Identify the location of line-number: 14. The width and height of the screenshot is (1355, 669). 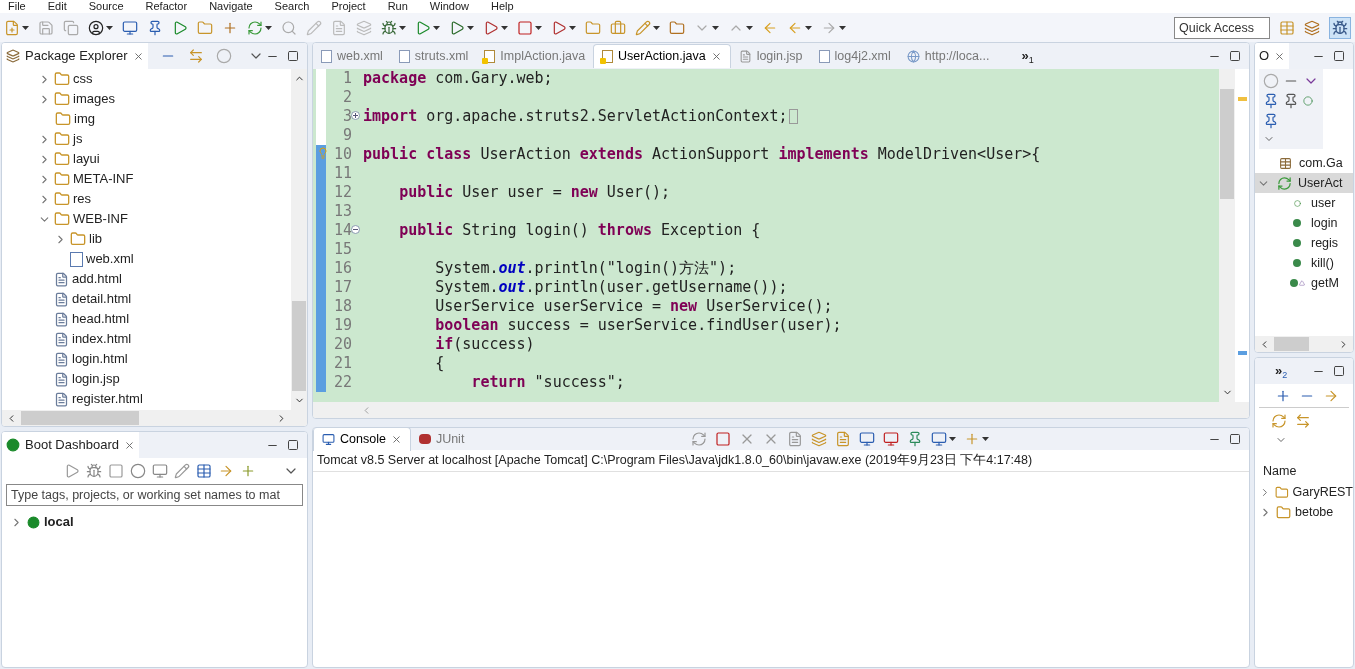
(342, 230).